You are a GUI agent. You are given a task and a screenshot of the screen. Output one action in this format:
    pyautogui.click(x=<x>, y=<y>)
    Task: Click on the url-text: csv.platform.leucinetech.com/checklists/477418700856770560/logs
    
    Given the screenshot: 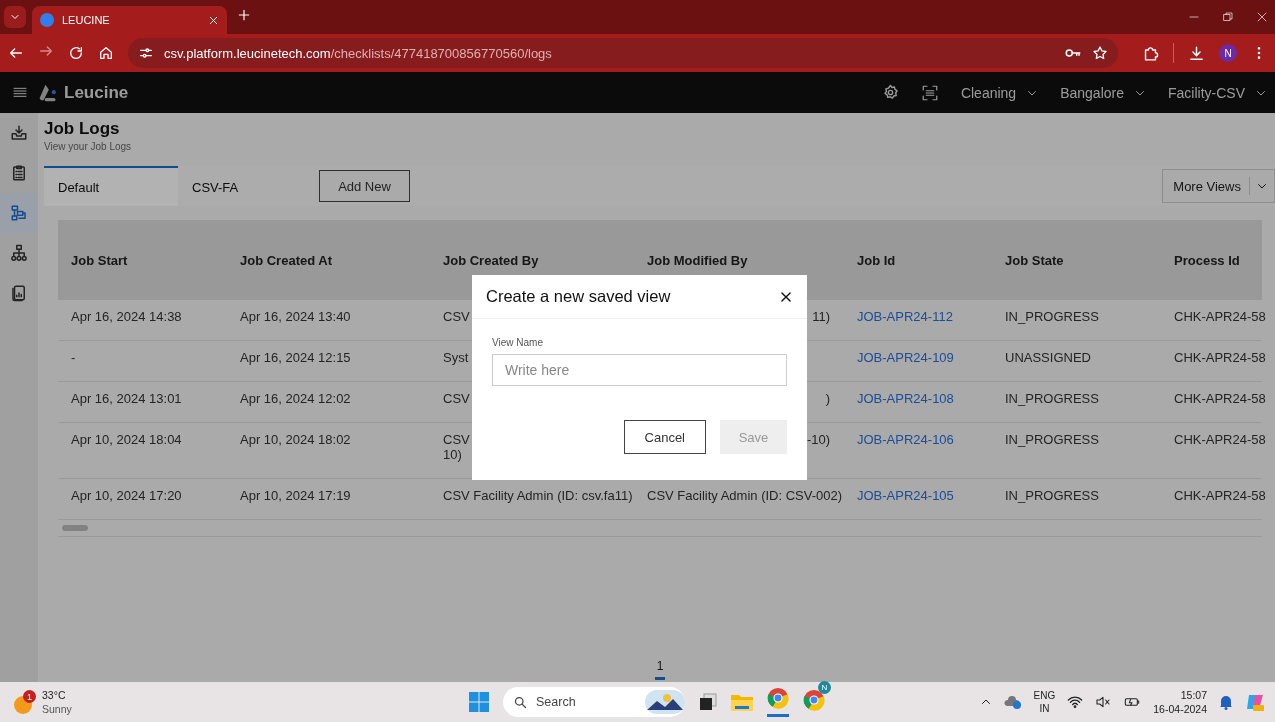 What is the action you would take?
    pyautogui.click(x=358, y=53)
    